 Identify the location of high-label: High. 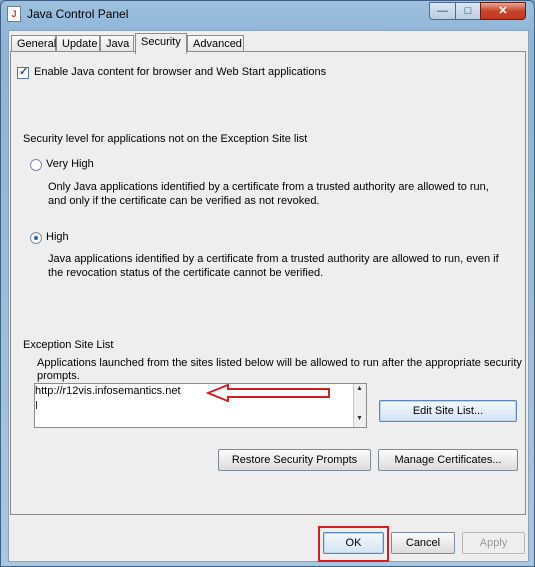
(57, 237).